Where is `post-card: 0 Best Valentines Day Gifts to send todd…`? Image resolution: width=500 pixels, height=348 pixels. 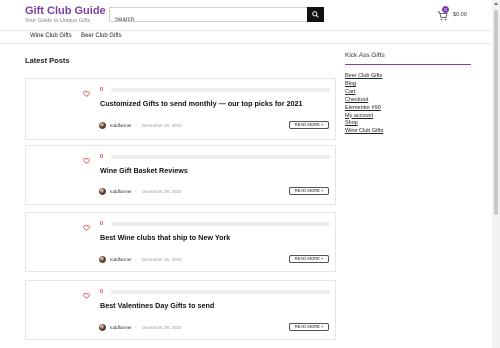
post-card: 0 Best Valentines Day Gifts to send todd… is located at coordinates (180, 310).